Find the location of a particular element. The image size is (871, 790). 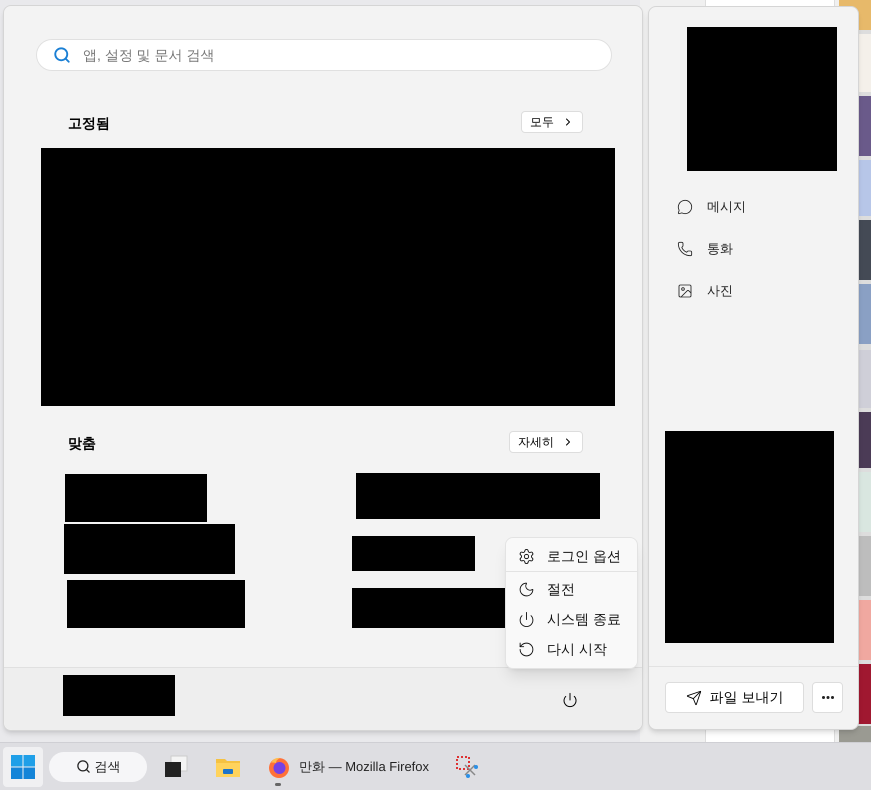

image-icon is located at coordinates (685, 291).